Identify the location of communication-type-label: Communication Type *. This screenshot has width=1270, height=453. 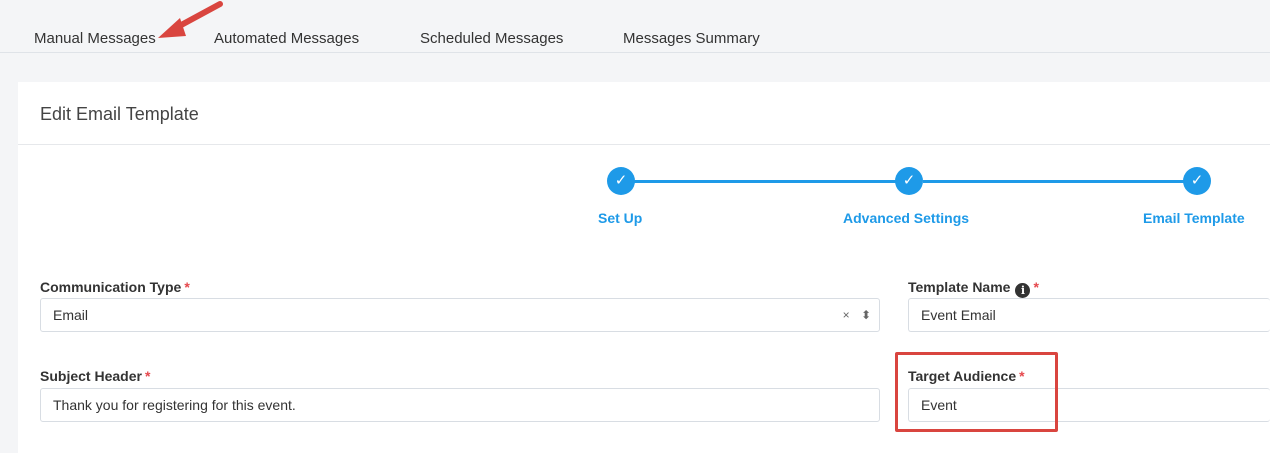
(115, 287).